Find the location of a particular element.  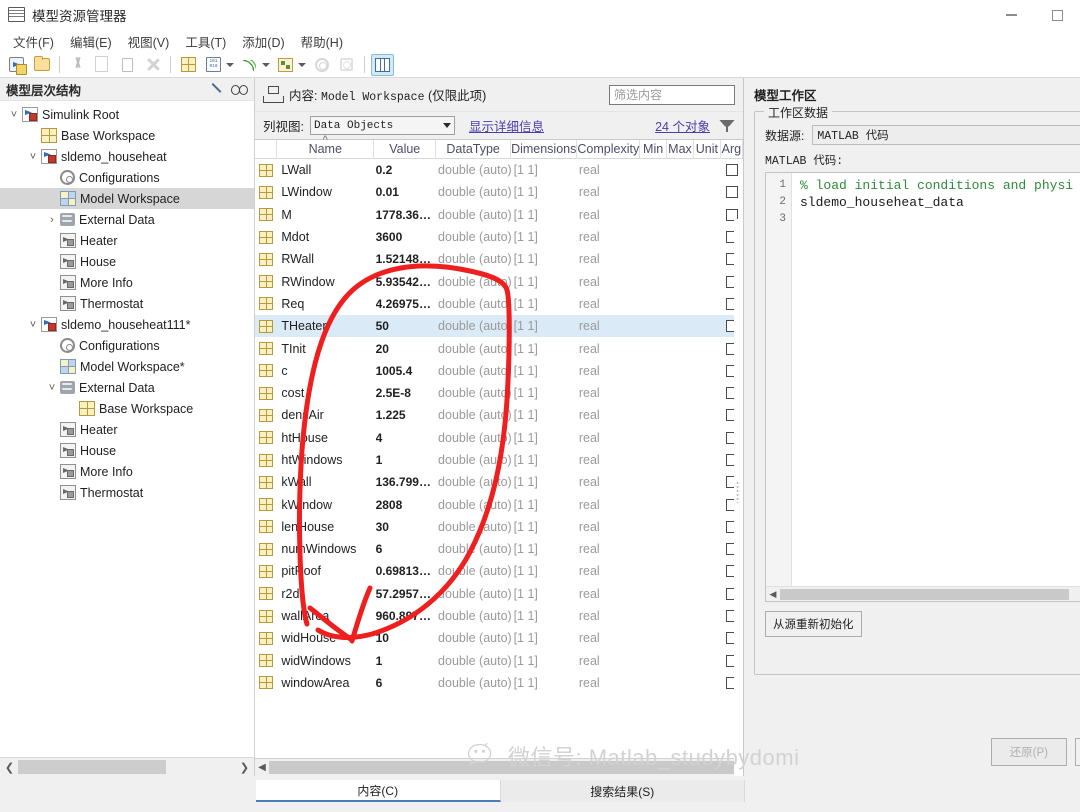

table-row: htHouse 4 double (auto) [1 1] real is located at coordinates (499, 438).